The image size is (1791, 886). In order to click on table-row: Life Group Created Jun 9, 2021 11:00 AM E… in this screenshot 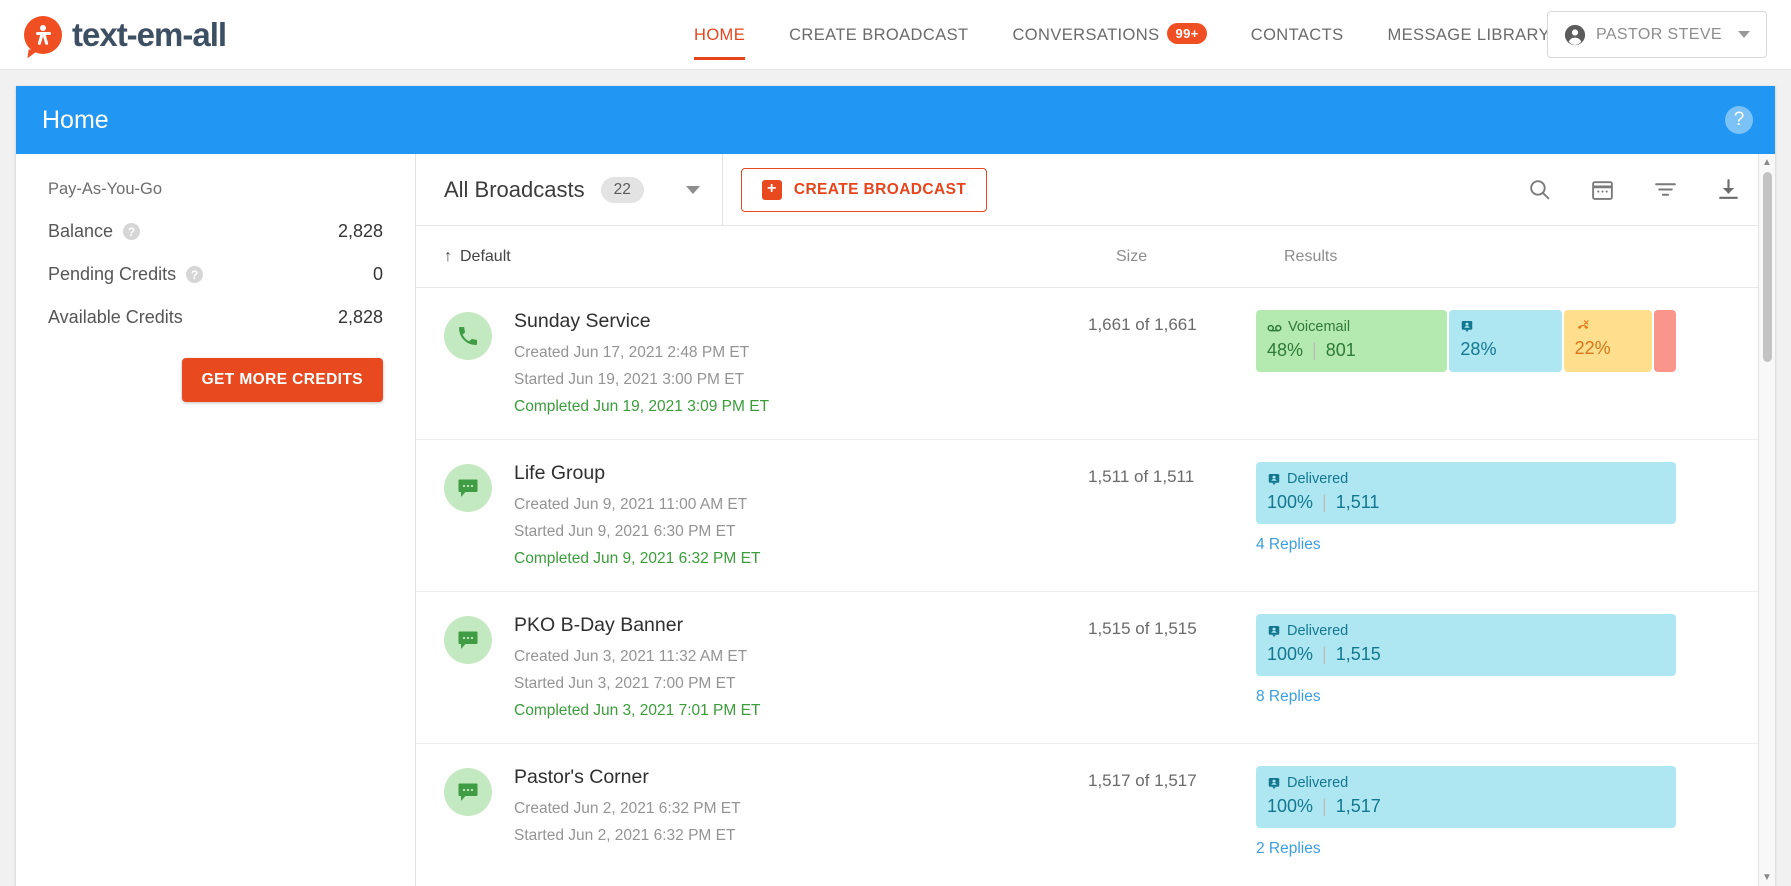, I will do `click(1095, 516)`.